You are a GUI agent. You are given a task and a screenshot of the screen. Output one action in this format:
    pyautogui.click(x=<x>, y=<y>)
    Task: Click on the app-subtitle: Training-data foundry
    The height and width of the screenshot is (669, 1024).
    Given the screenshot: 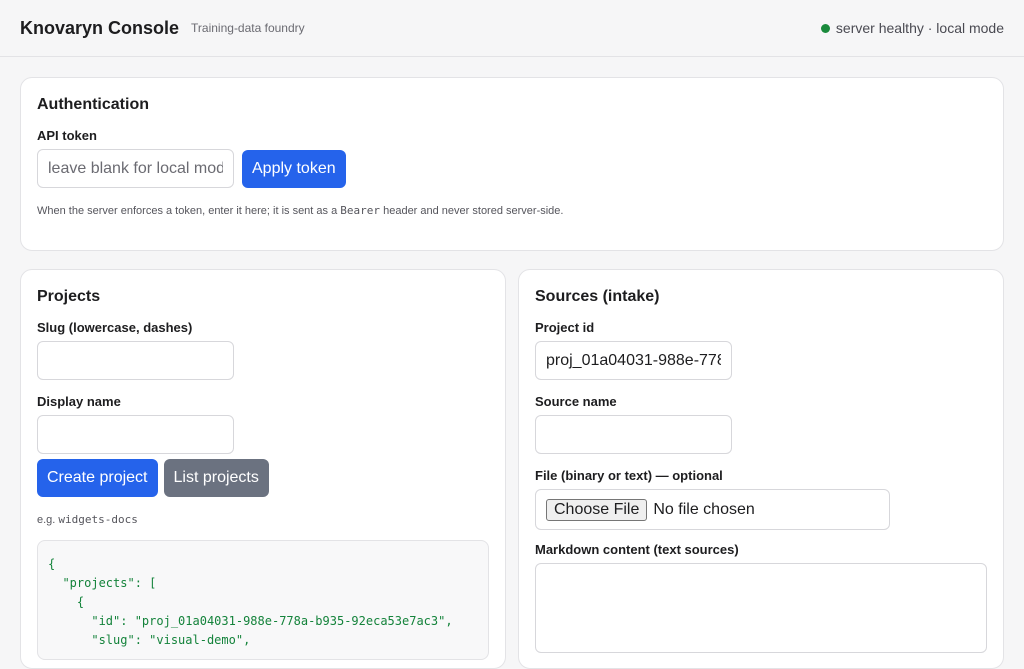 What is the action you would take?
    pyautogui.click(x=248, y=28)
    